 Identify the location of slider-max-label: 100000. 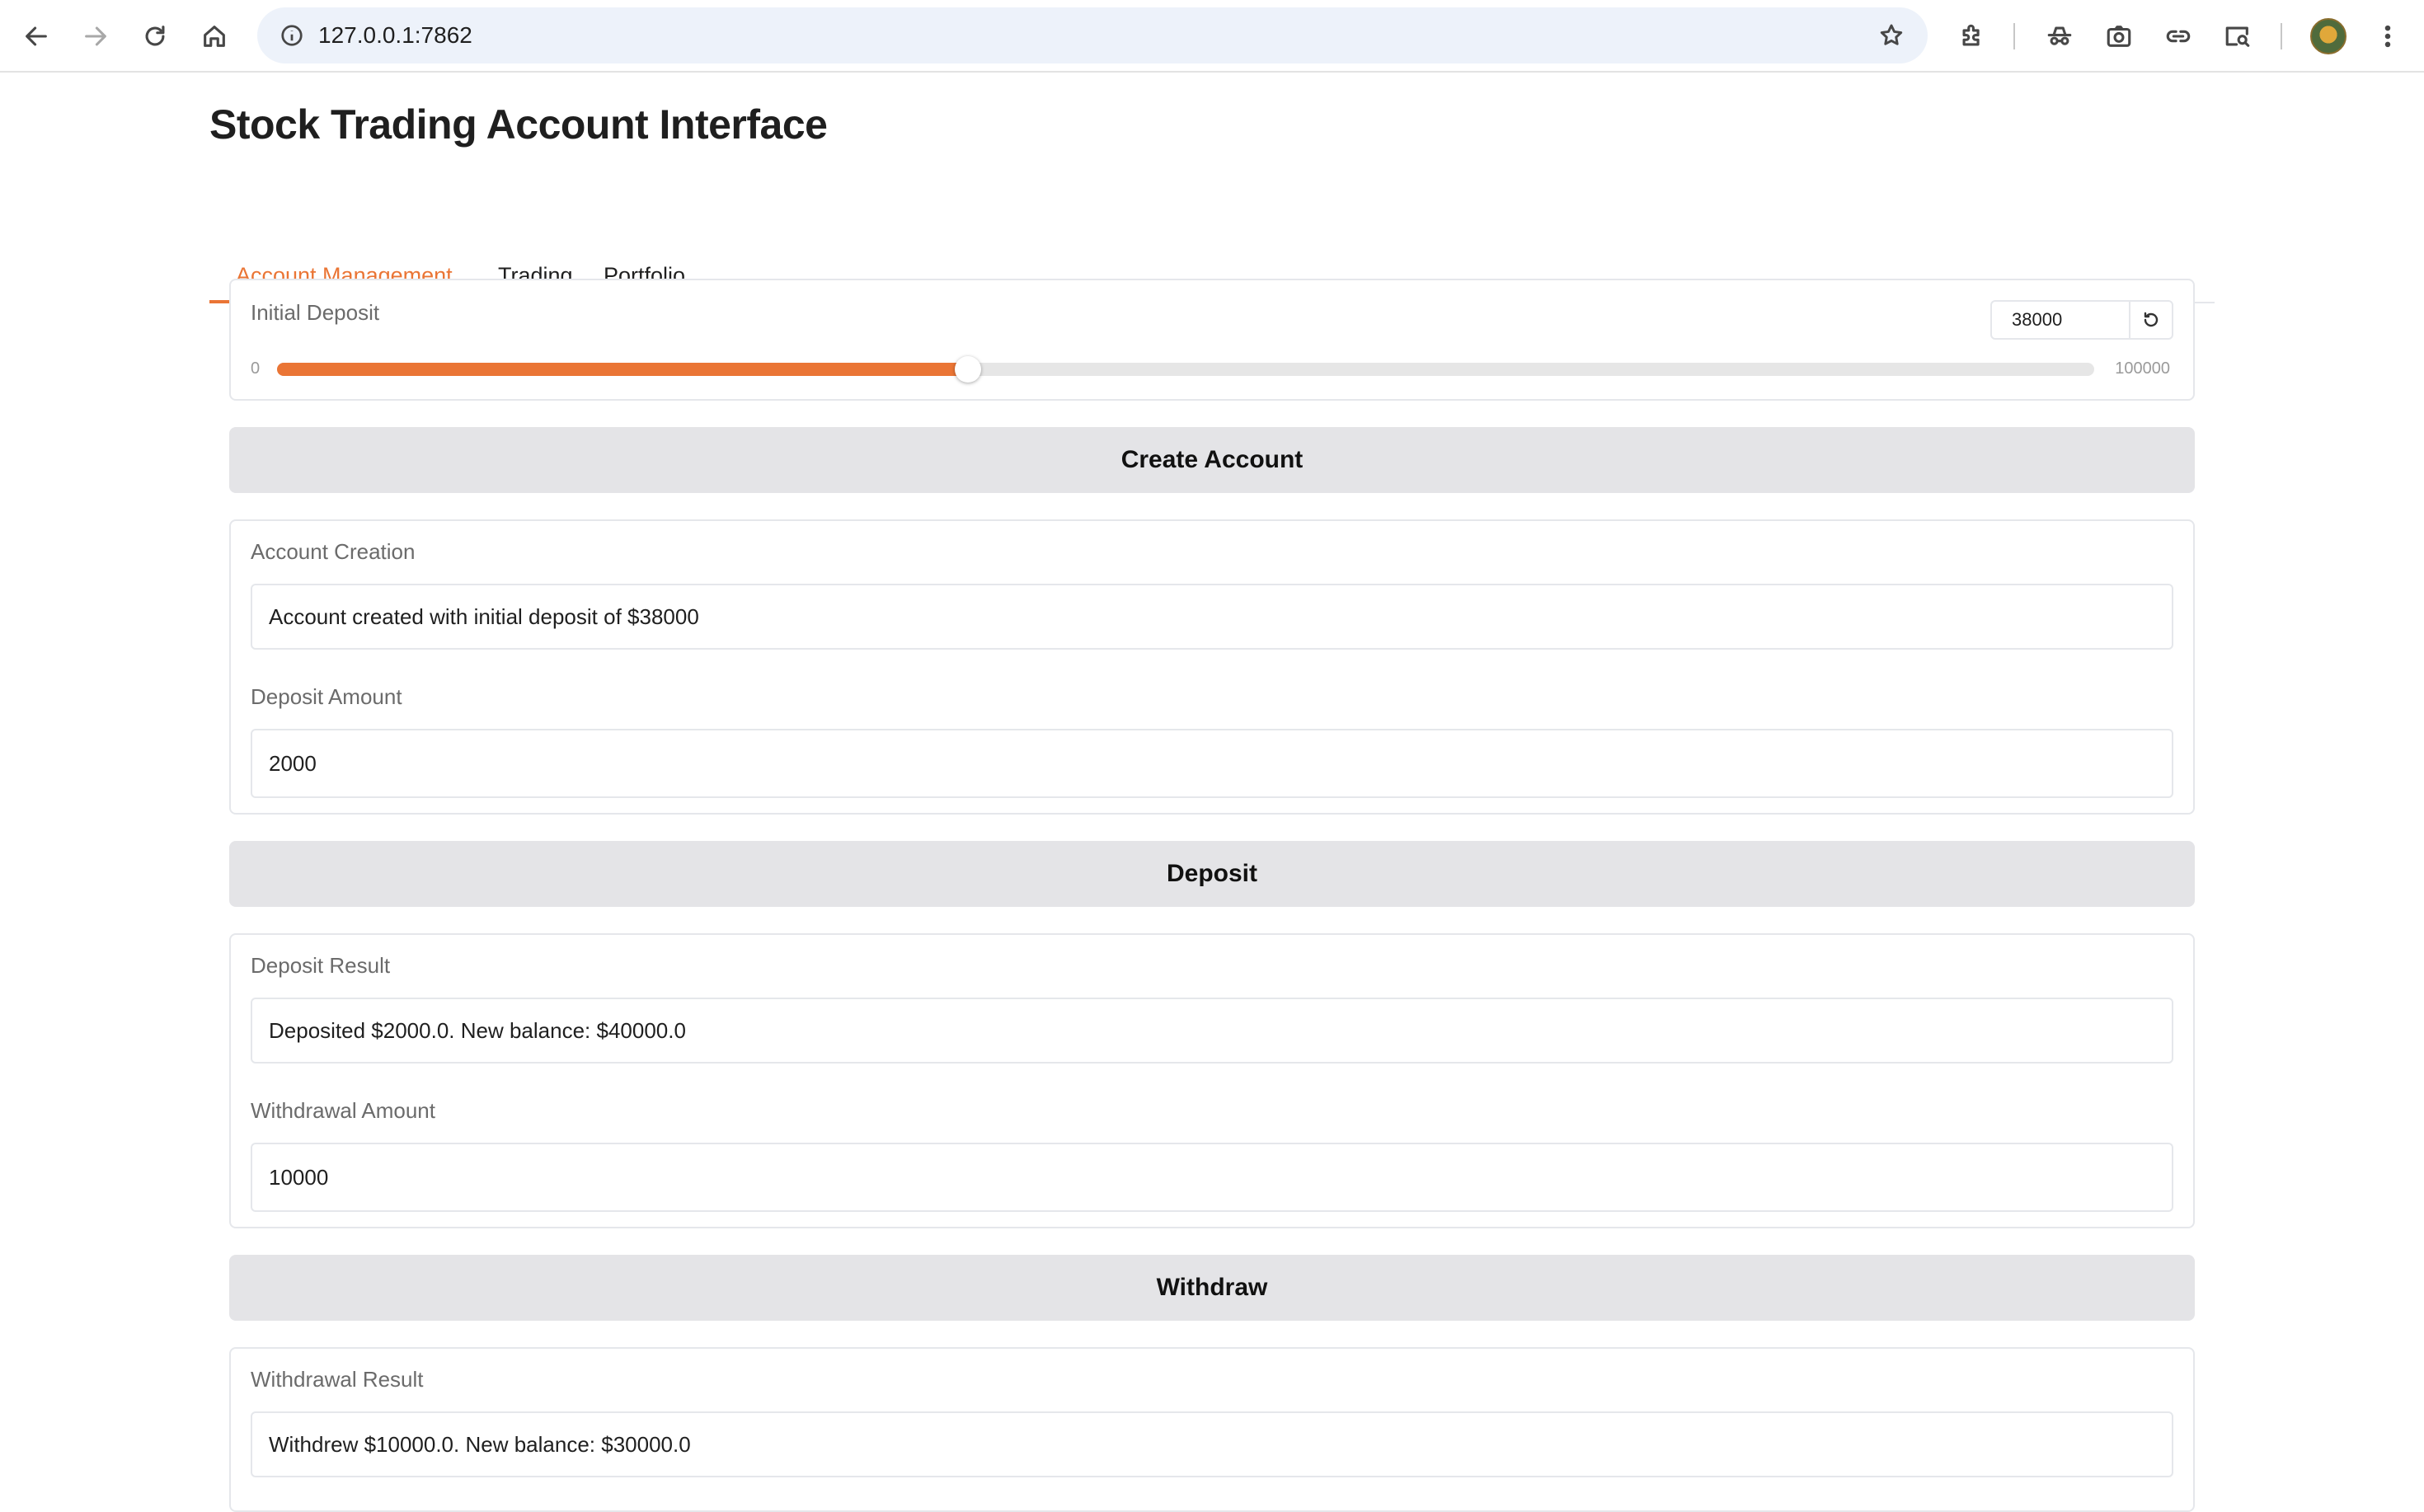
(2142, 368).